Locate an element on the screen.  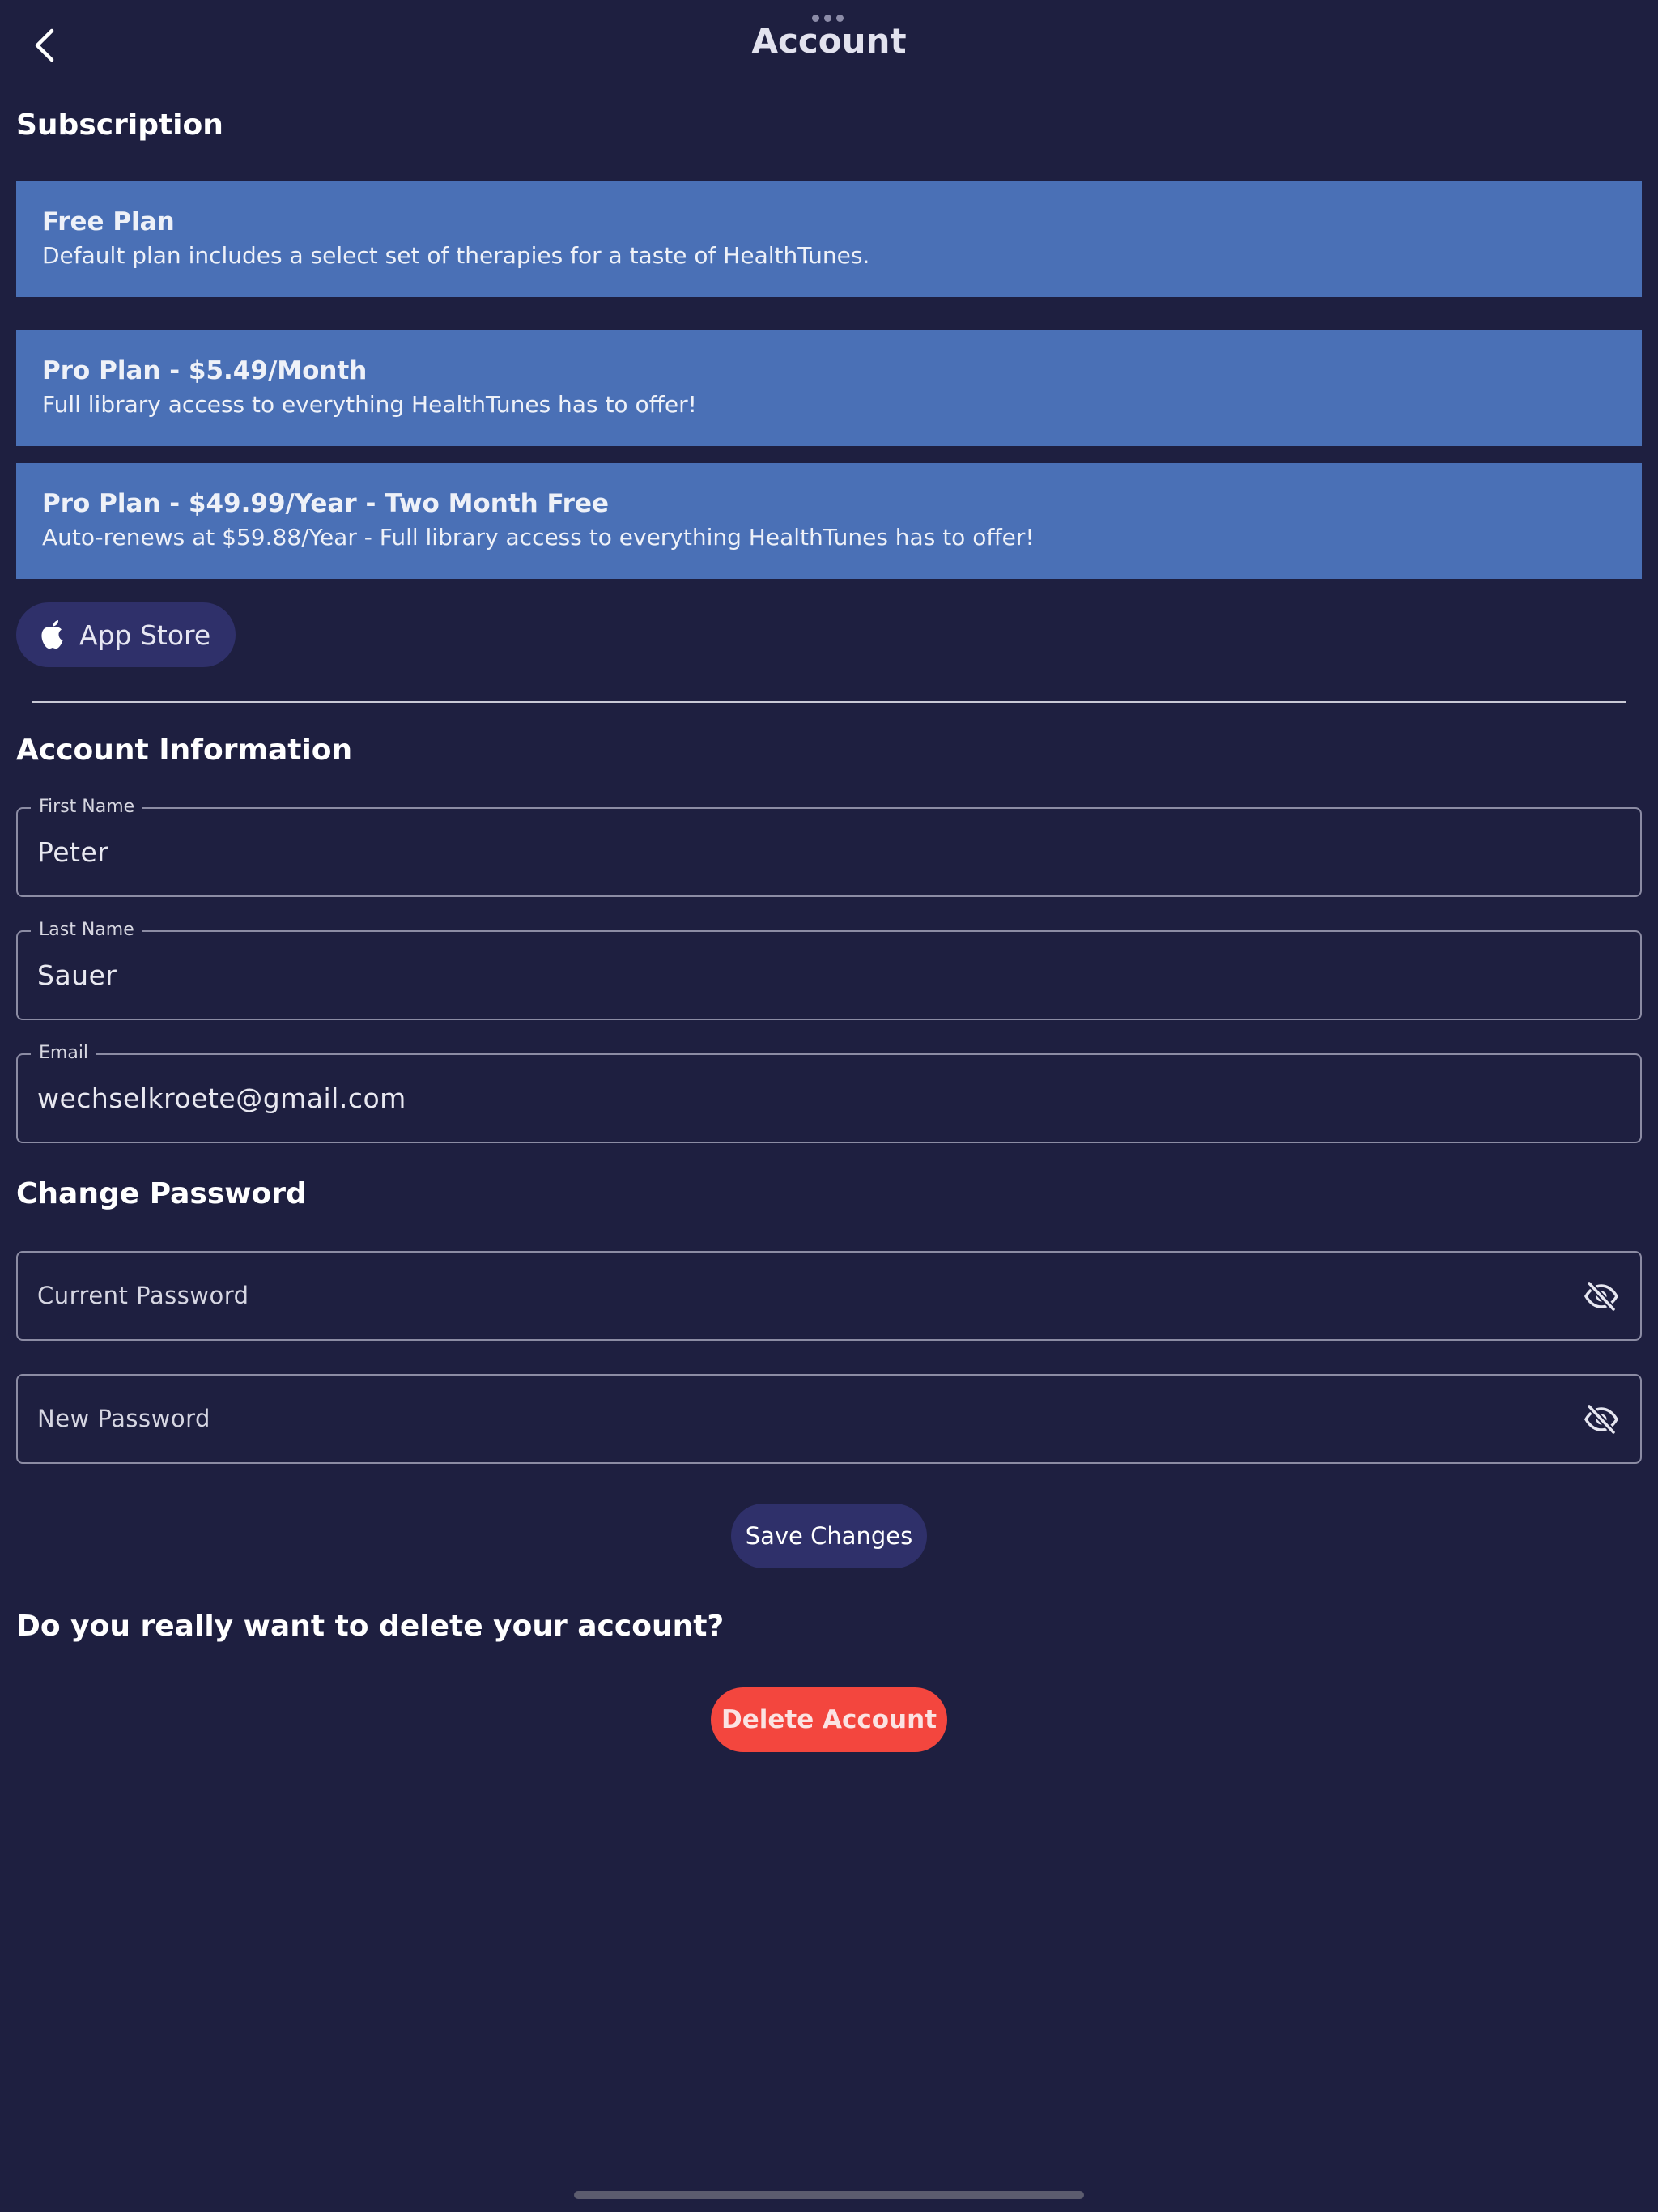
apple-icon is located at coordinates (52, 635).